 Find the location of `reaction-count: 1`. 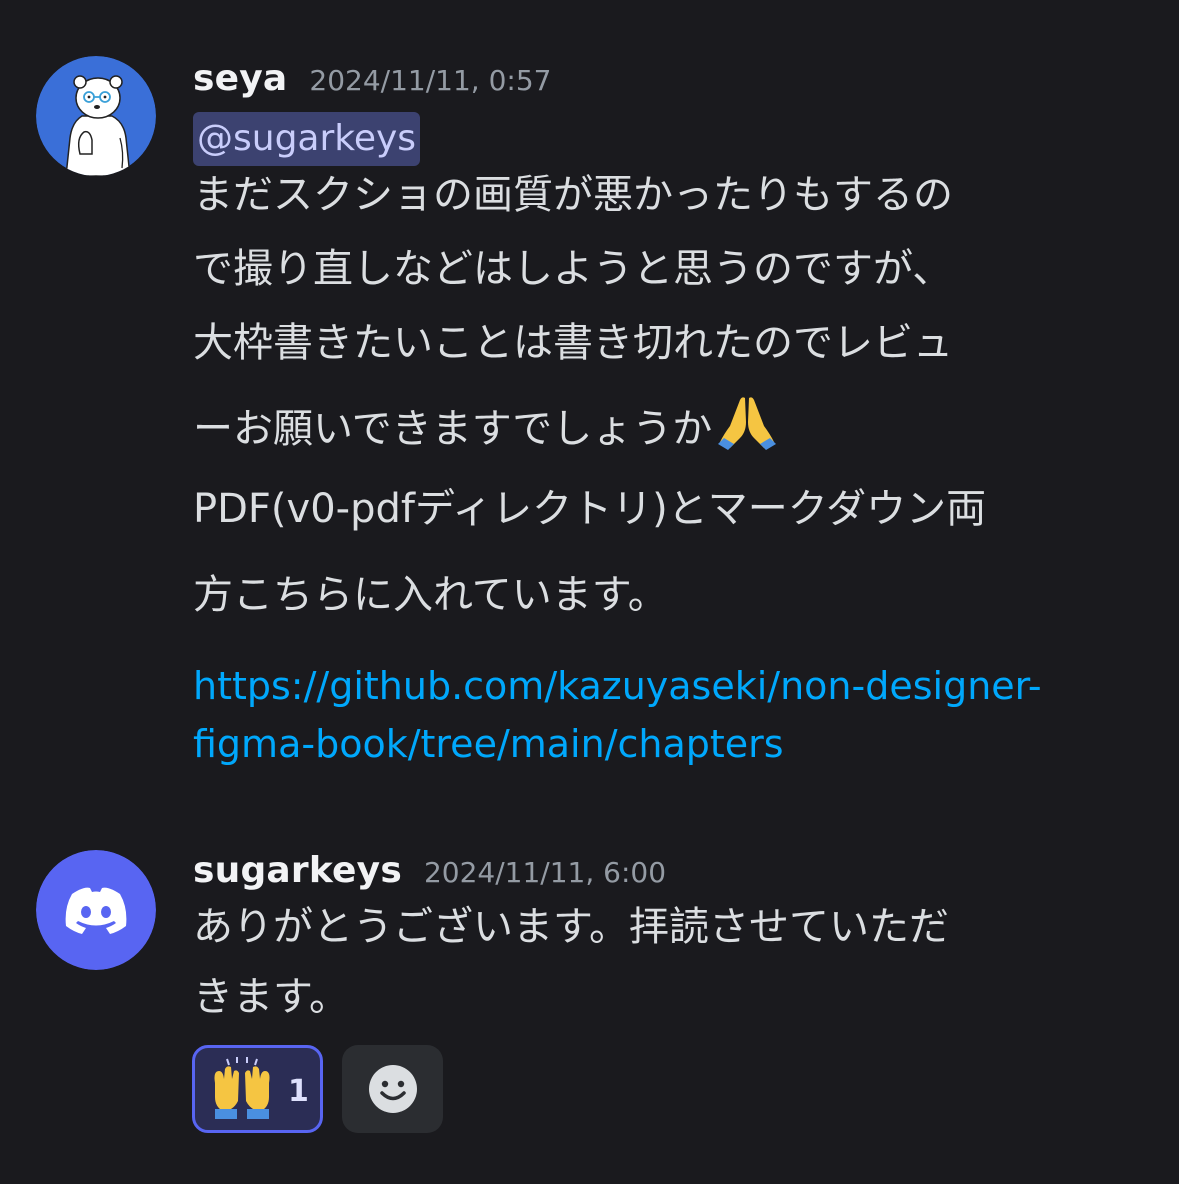

reaction-count: 1 is located at coordinates (298, 1091).